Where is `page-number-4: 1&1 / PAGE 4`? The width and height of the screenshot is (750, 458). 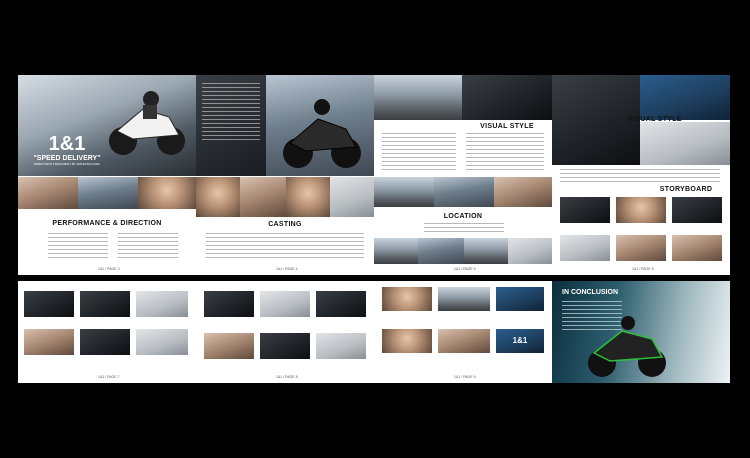
page-number-4: 1&1 / PAGE 4 is located at coordinates (287, 269).